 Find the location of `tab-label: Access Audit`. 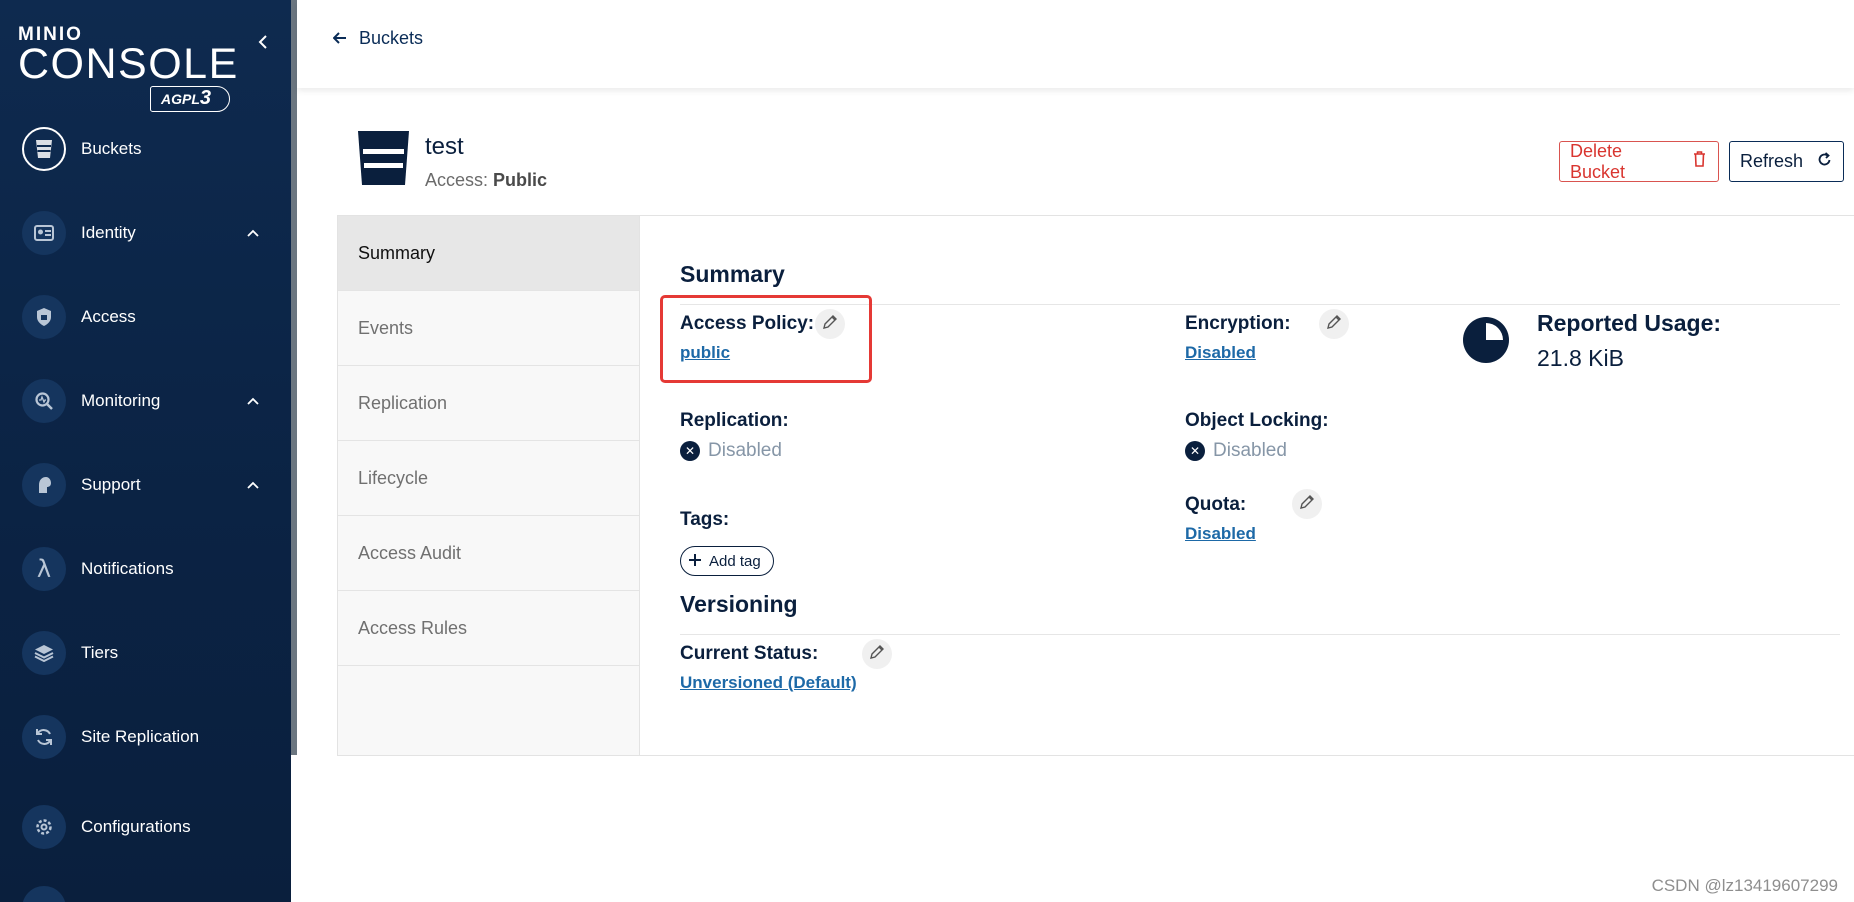

tab-label: Access Audit is located at coordinates (410, 552).